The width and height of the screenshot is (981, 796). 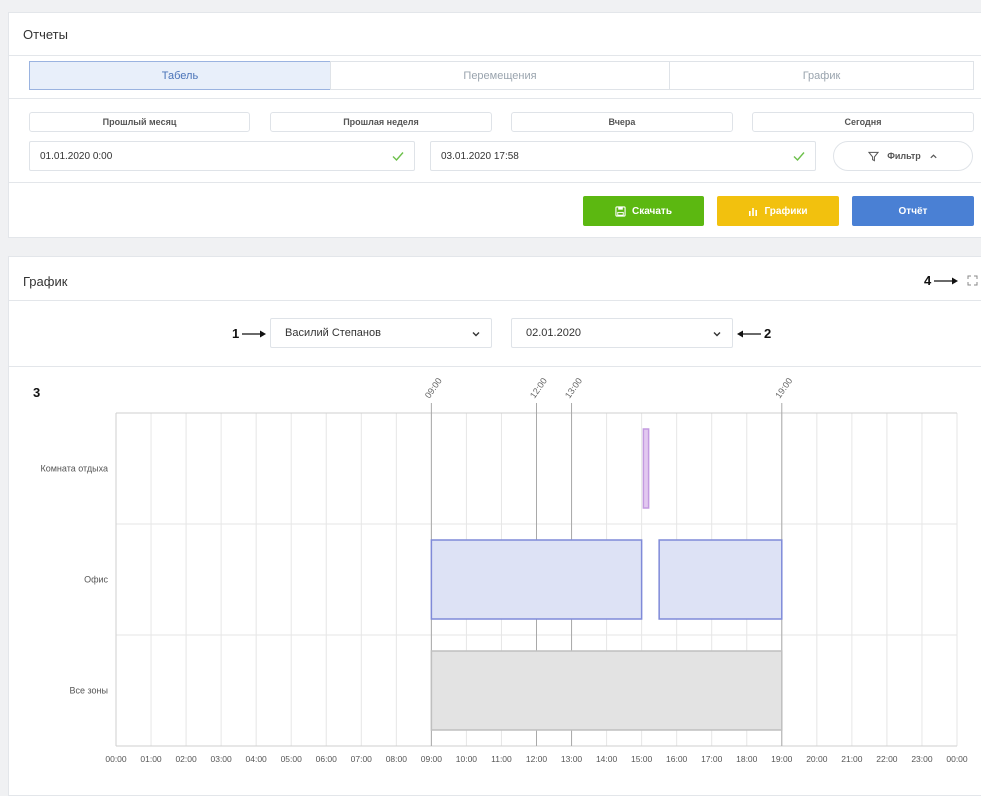 I want to click on x-tick-label: 05:00, so click(x=292, y=759).